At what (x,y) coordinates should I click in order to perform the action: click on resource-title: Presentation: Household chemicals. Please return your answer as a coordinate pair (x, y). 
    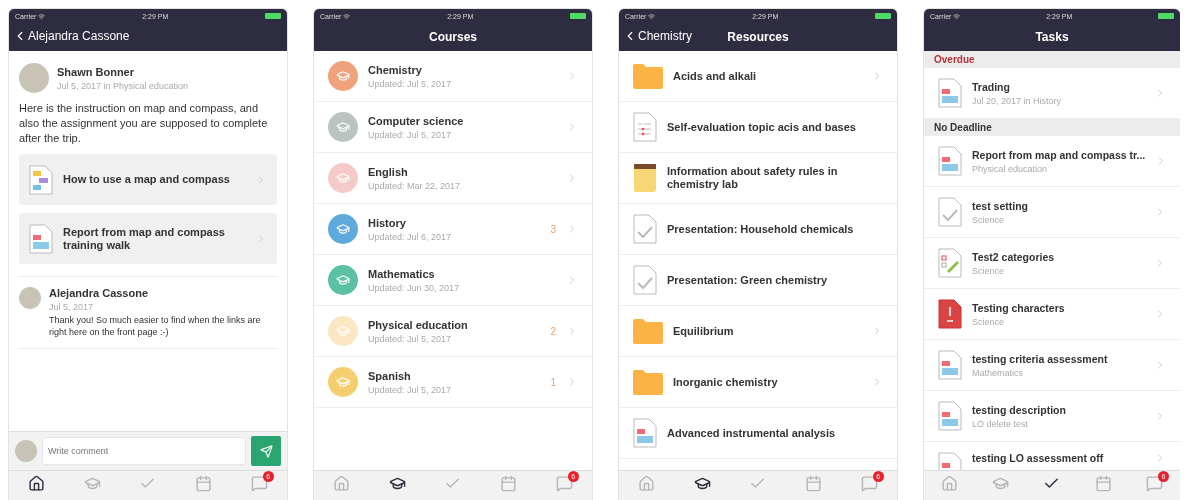
    Looking at the image, I should click on (761, 229).